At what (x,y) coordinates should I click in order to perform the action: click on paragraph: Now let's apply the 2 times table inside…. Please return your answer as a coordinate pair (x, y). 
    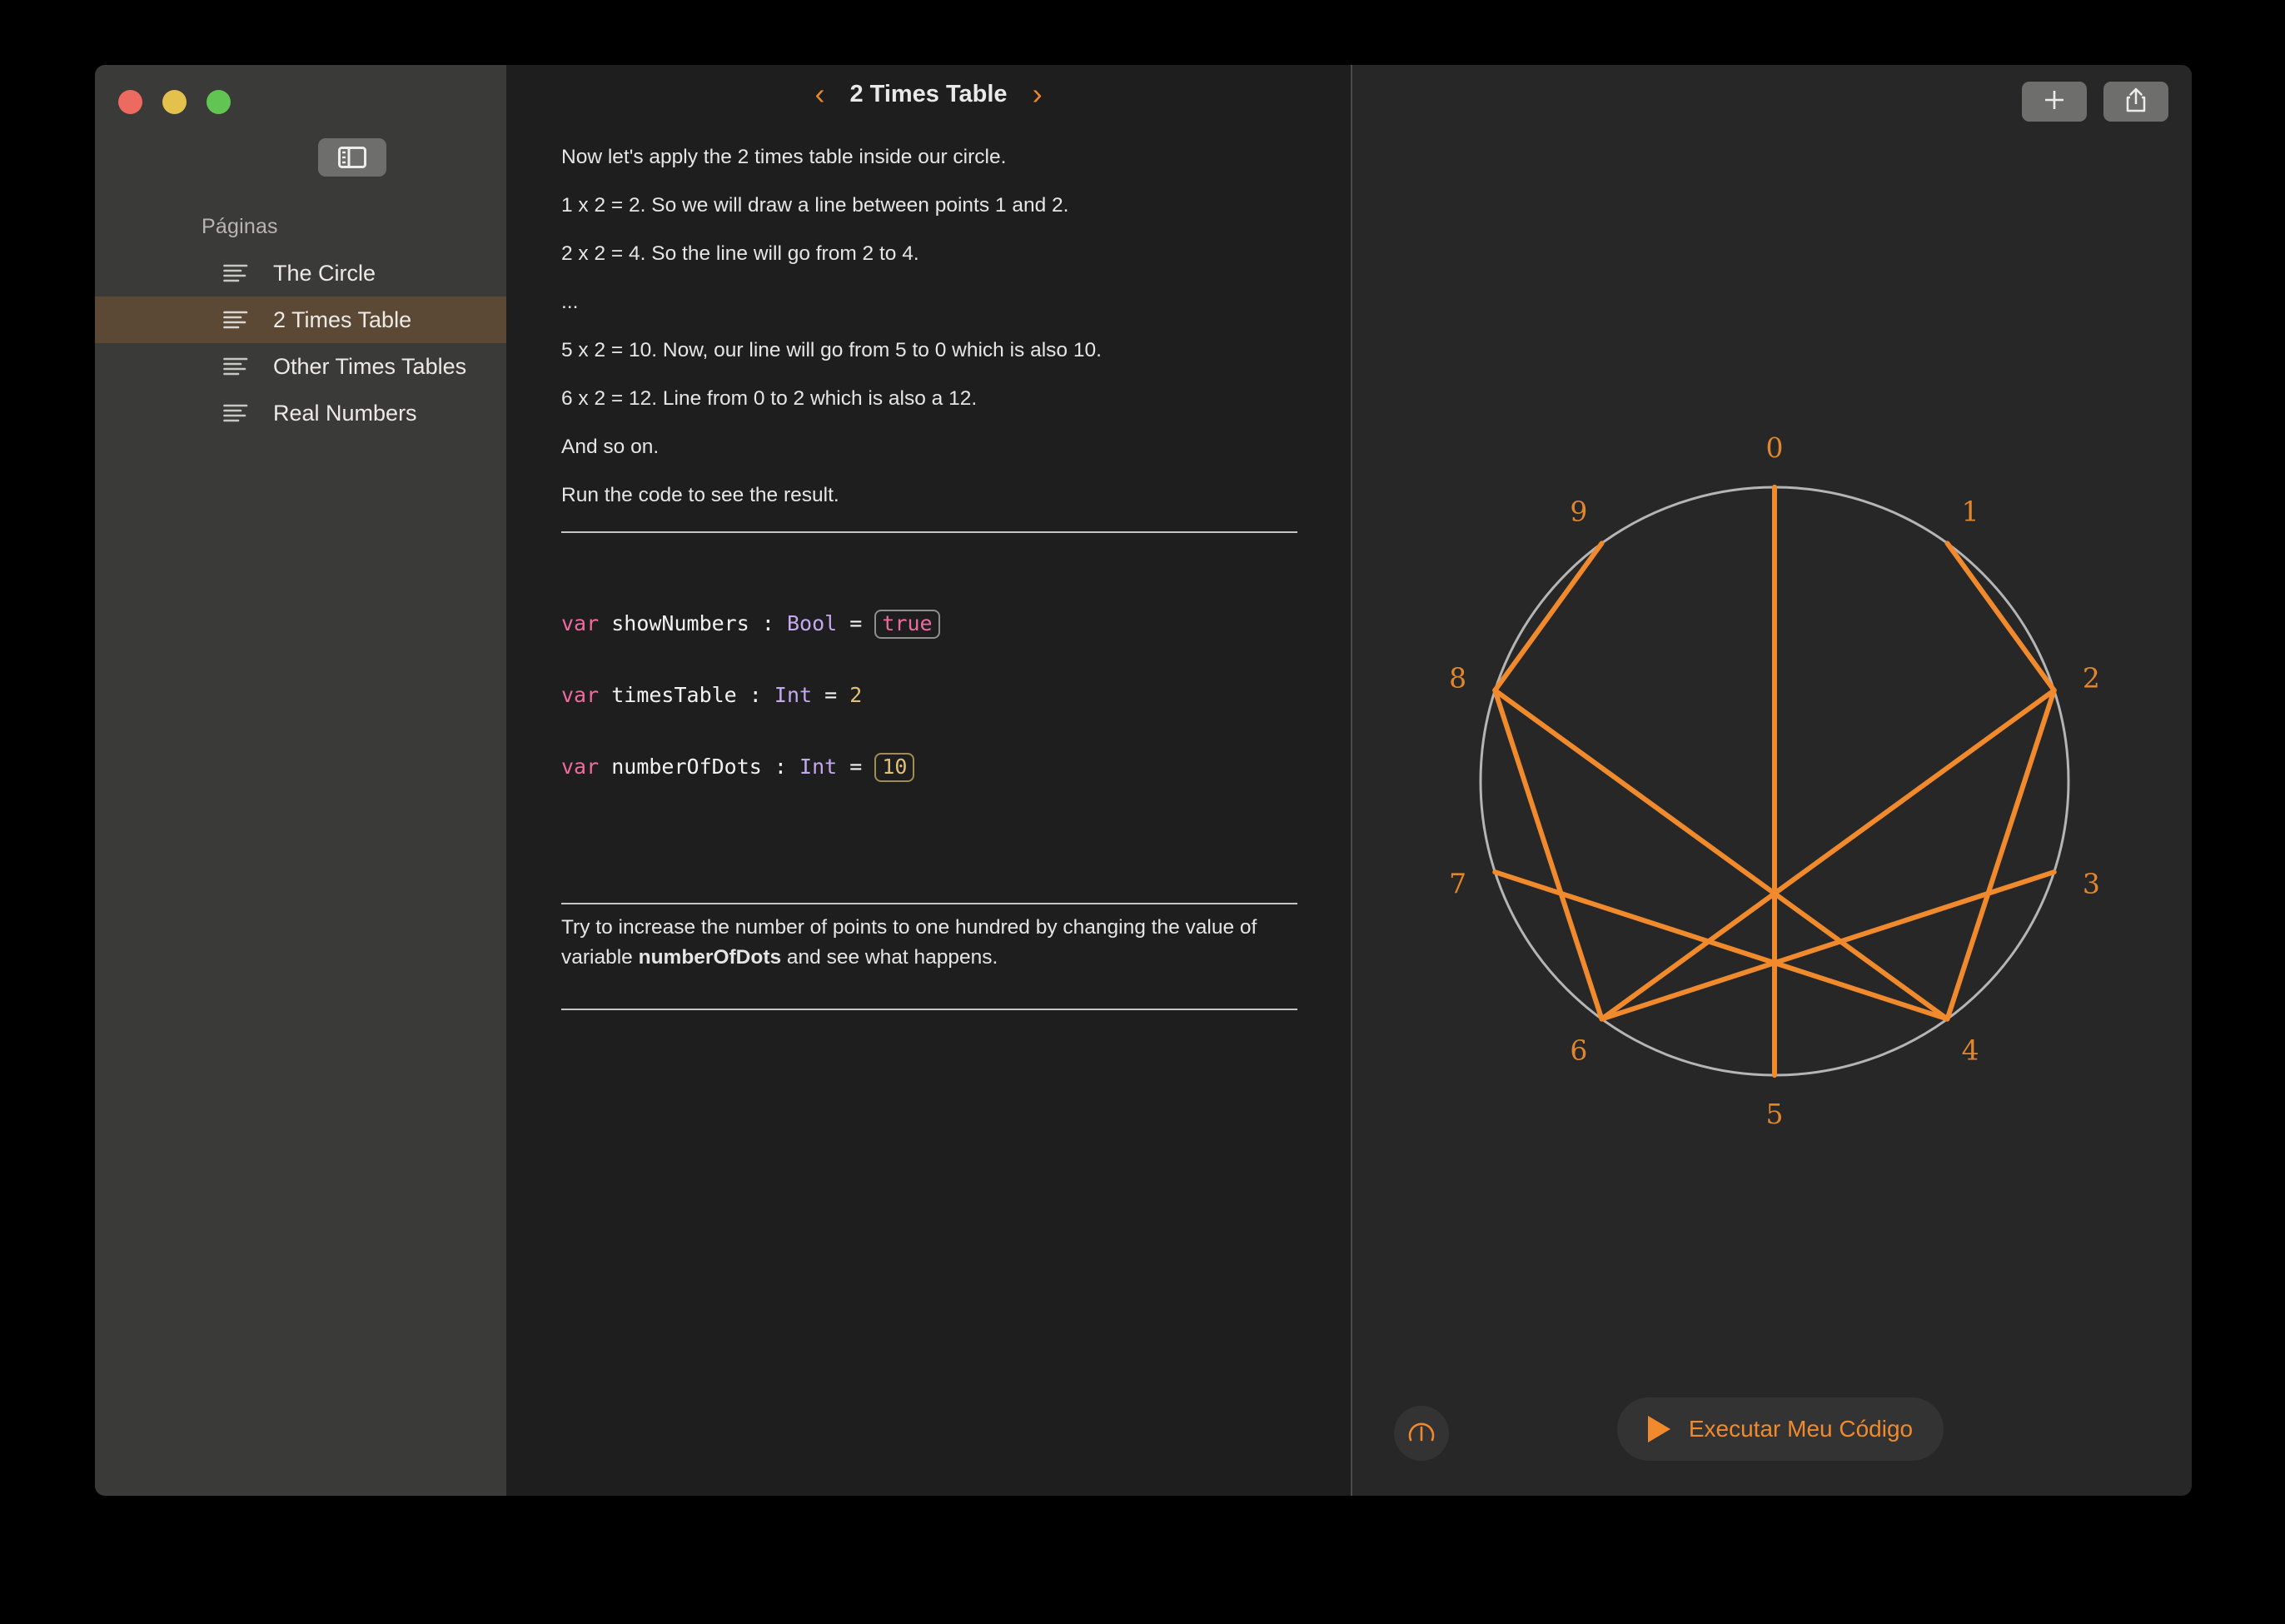
    Looking at the image, I should click on (784, 157).